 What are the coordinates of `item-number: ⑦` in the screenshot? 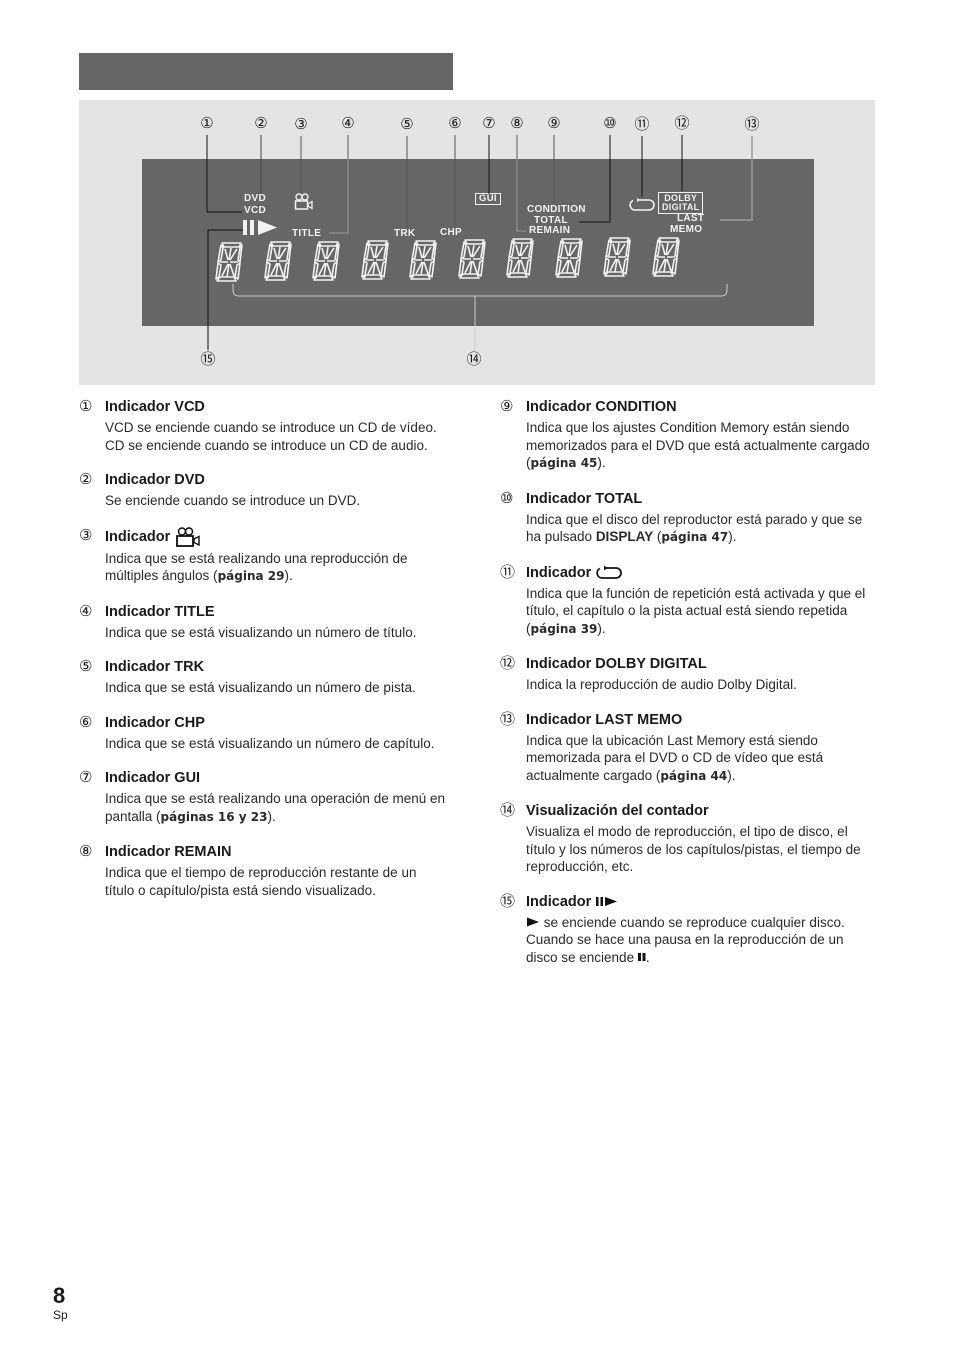 It's located at (86, 777).